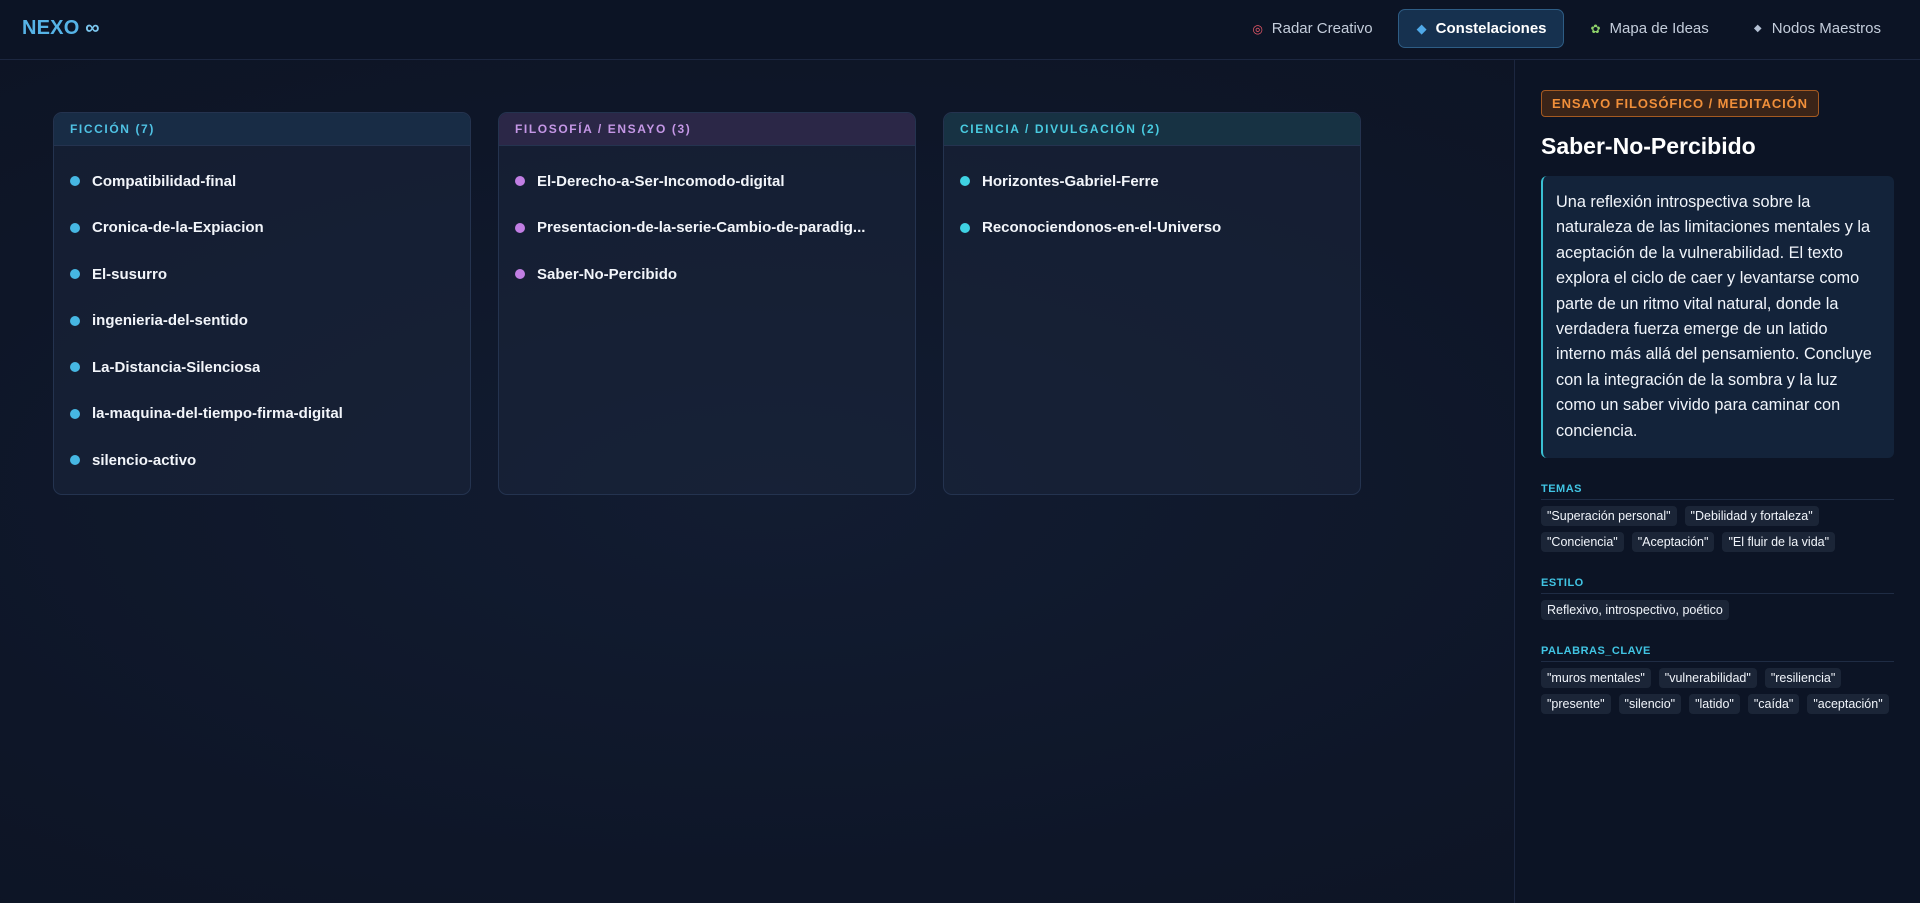 The image size is (1920, 903). Describe the element at coordinates (262, 367) in the screenshot. I see `list-item: La-Distancia-Silenciosa` at that location.